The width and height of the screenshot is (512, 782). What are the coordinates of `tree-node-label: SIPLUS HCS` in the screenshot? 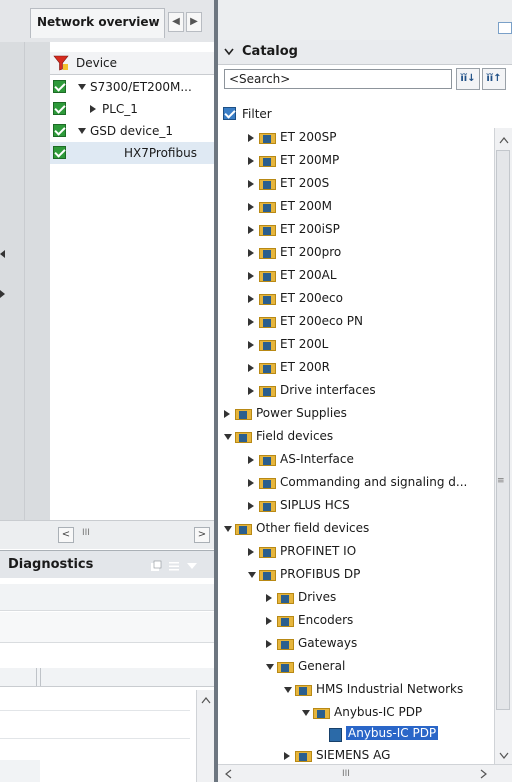 It's located at (315, 505).